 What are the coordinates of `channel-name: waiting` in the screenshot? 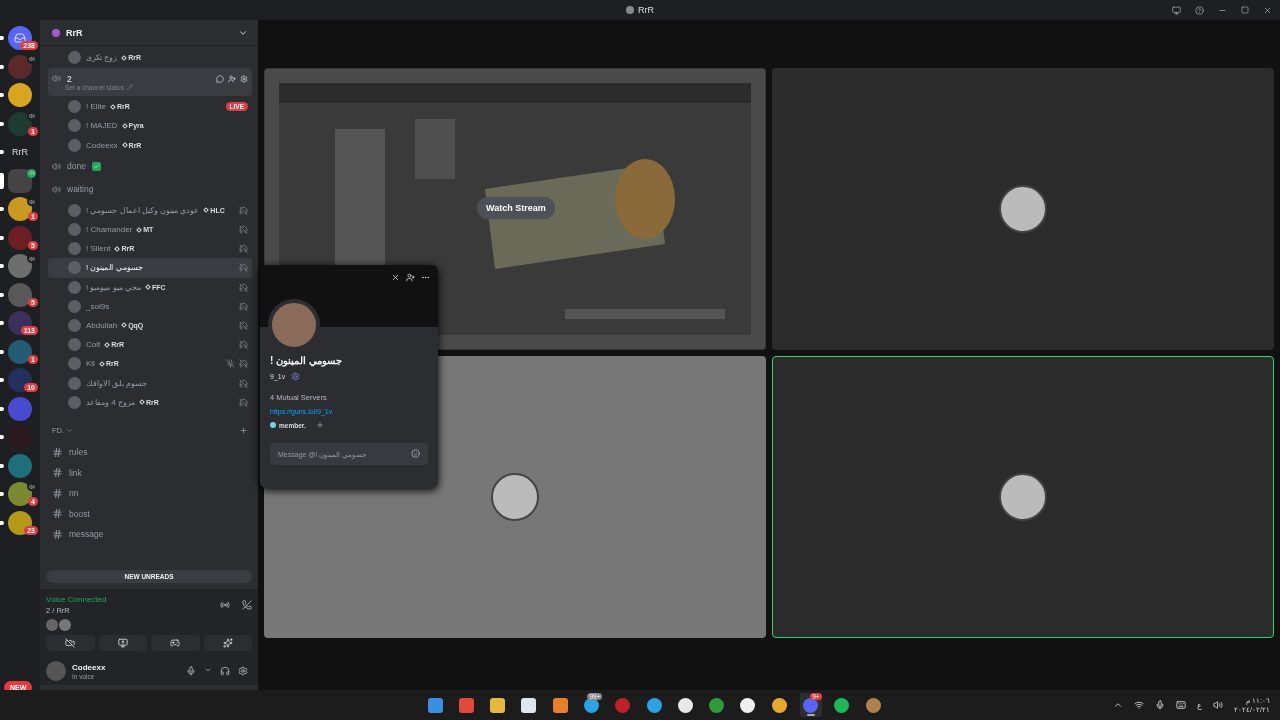 It's located at (80, 189).